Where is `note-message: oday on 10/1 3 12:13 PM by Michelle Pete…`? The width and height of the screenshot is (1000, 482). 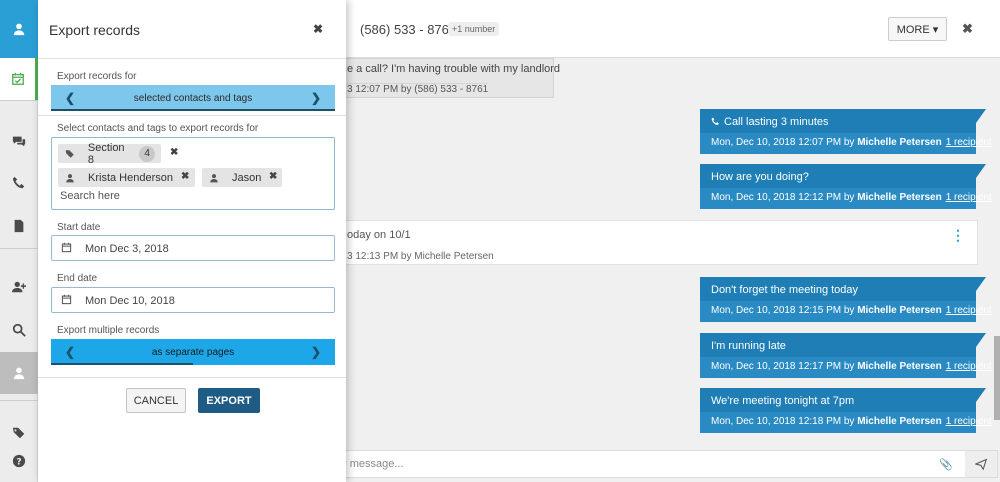
note-message: oday on 10/1 3 12:13 PM by Michelle Pete… is located at coordinates (658, 242).